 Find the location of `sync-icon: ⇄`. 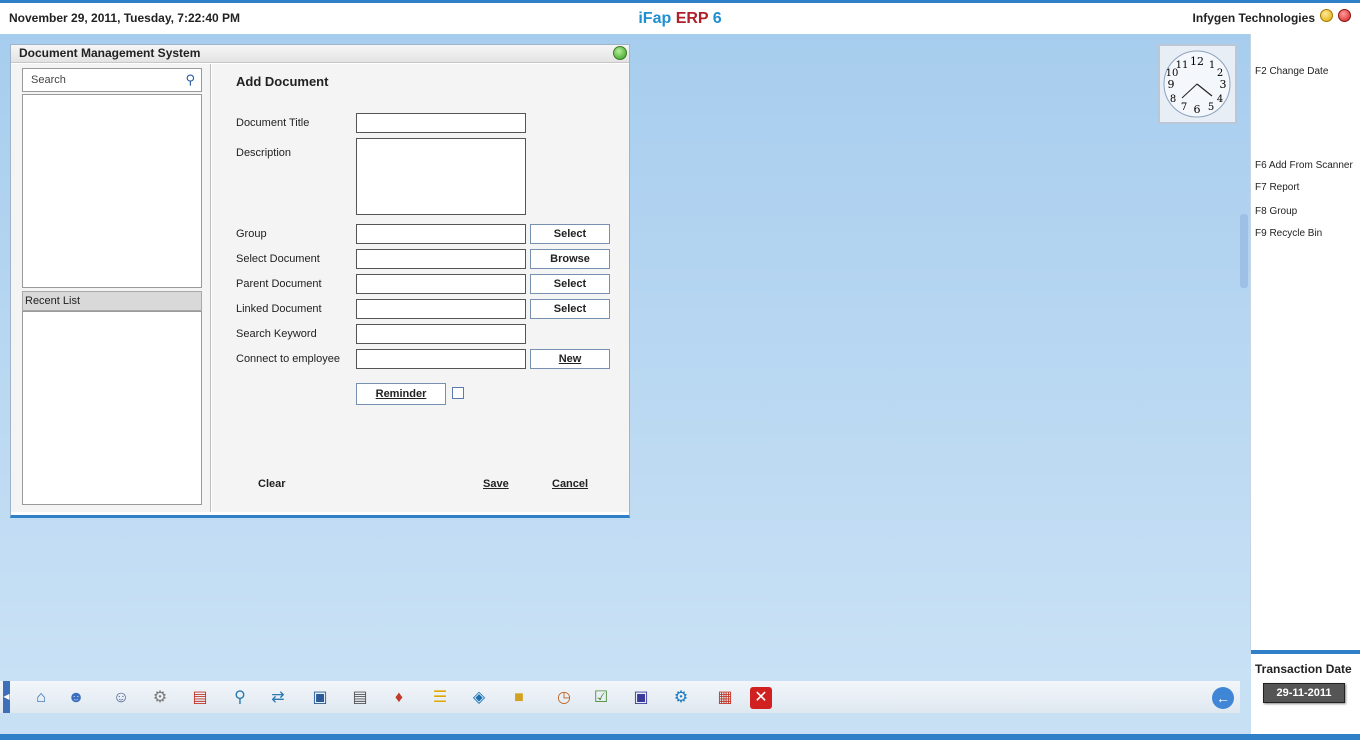

sync-icon: ⇄ is located at coordinates (278, 698).